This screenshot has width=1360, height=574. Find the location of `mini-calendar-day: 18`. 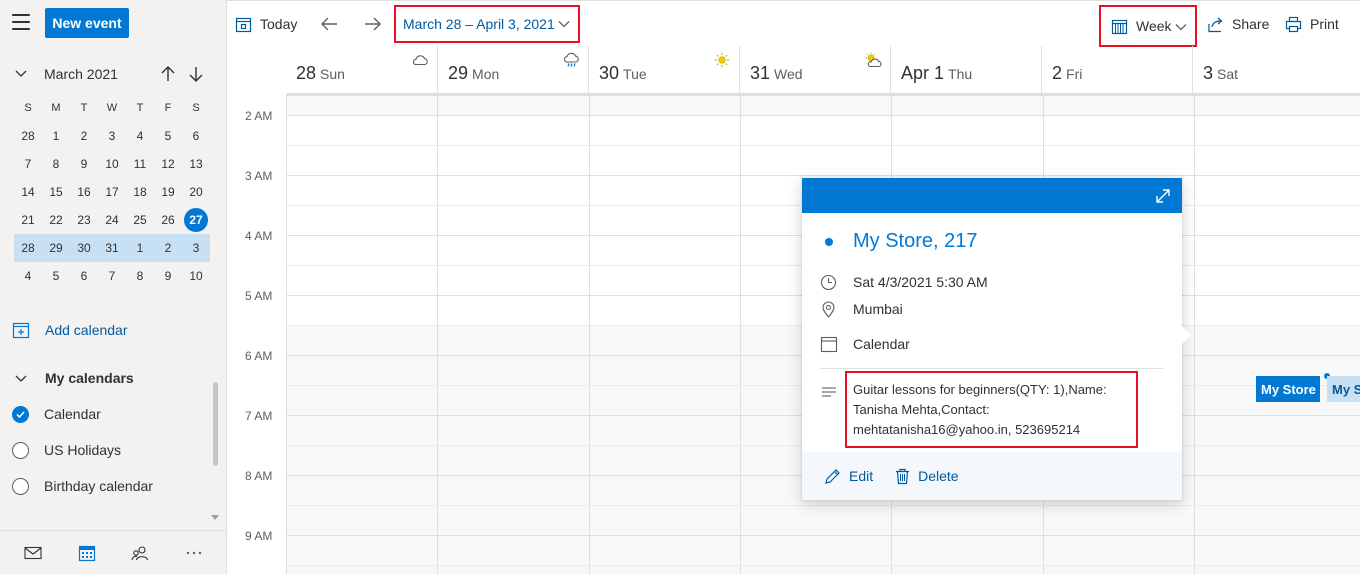

mini-calendar-day: 18 is located at coordinates (140, 192).